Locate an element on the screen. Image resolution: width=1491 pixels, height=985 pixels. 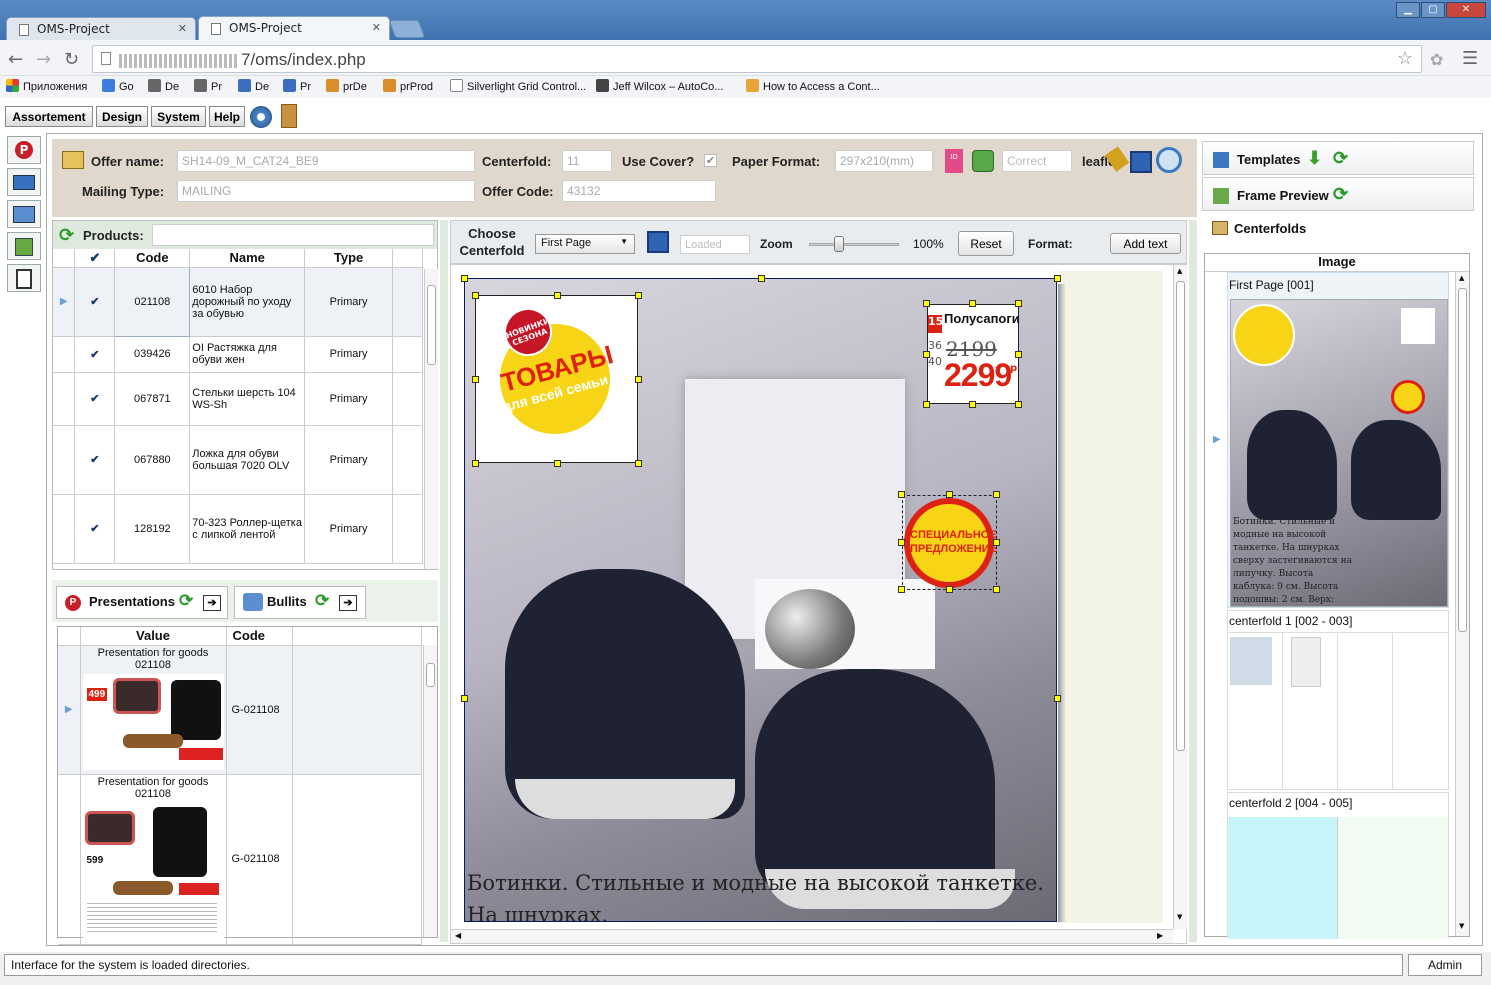
mailing-type-field: MAILING is located at coordinates (326, 191).